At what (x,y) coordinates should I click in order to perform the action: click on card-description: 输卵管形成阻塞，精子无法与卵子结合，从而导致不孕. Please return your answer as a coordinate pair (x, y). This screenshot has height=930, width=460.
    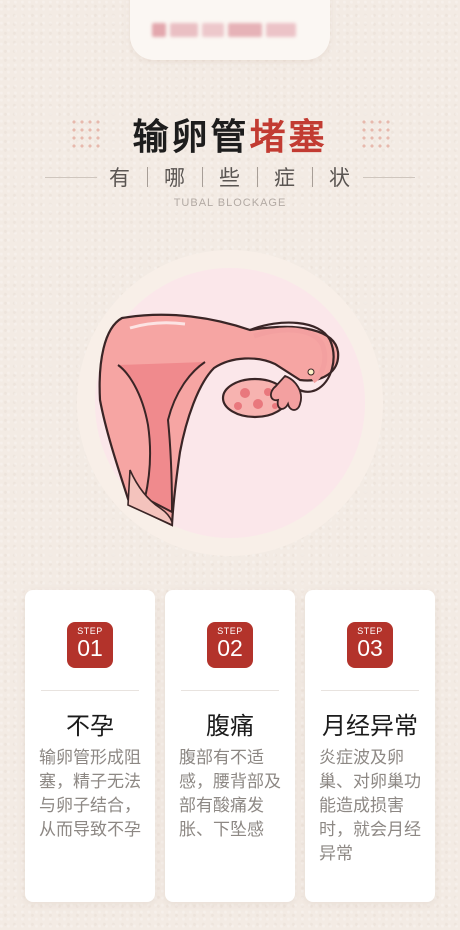
    Looking at the image, I should click on (90, 794).